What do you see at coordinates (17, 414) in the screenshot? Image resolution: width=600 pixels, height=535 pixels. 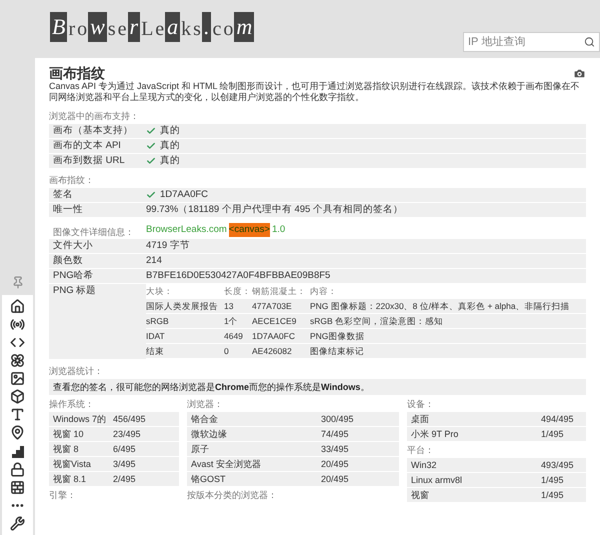 I see `text-icon` at bounding box center [17, 414].